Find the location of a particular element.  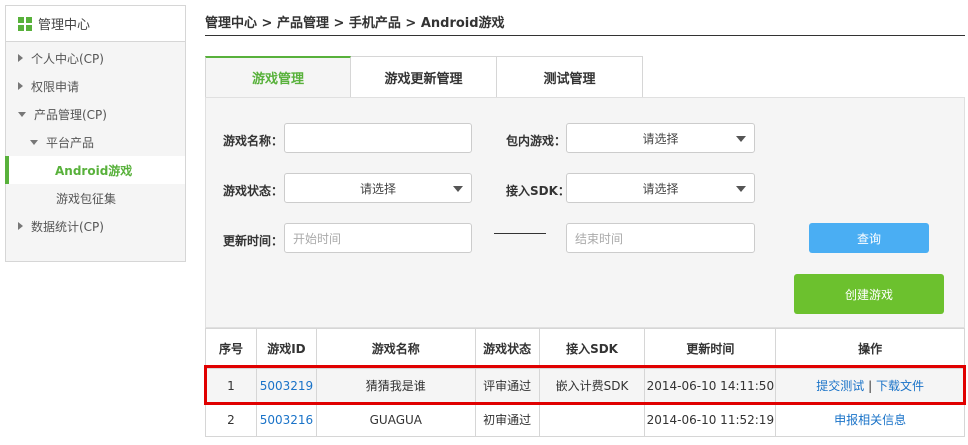

column-header-time: 更新时间 is located at coordinates (710, 348).